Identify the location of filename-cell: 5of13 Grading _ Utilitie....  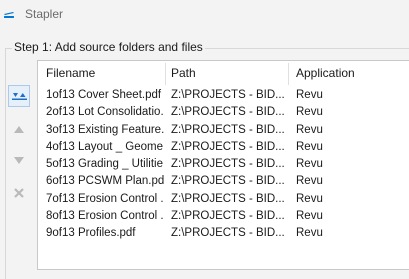
(105, 164).